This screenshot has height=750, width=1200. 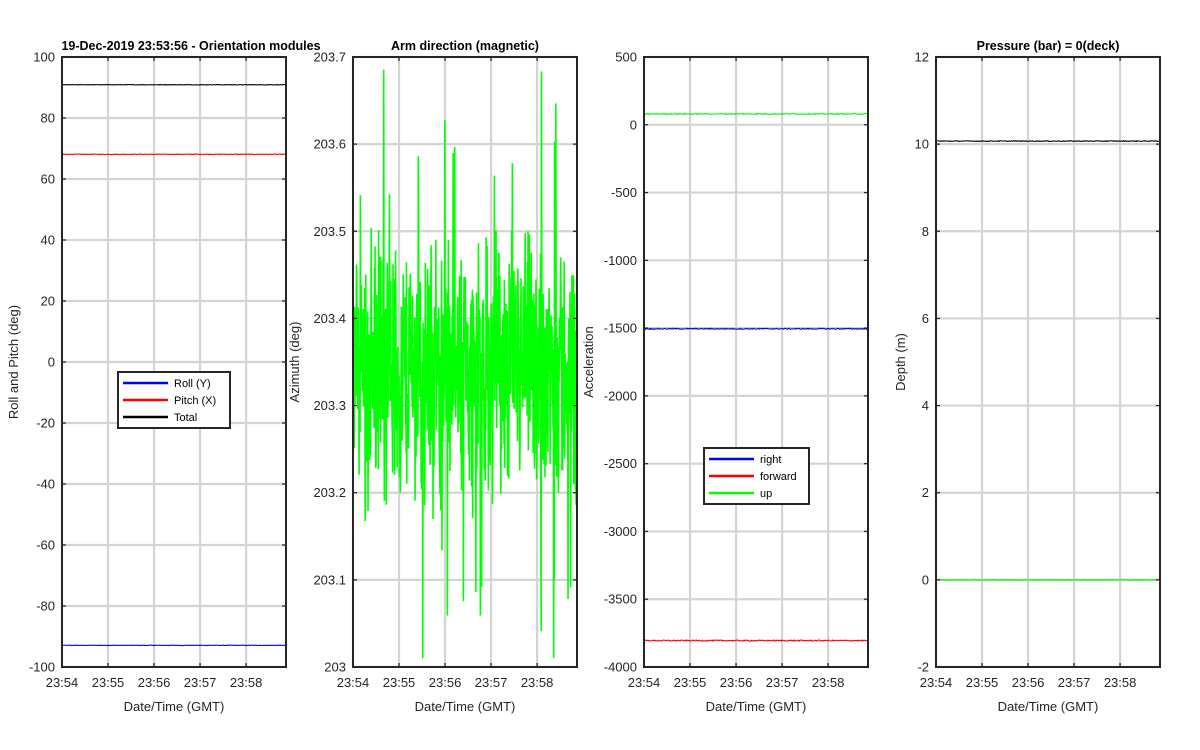 I want to click on y-tick-label: 12, so click(x=922, y=57).